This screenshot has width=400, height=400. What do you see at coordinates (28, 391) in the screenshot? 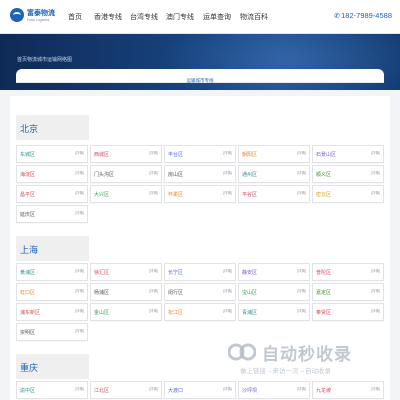
I see `district-name: 渝中区` at bounding box center [28, 391].